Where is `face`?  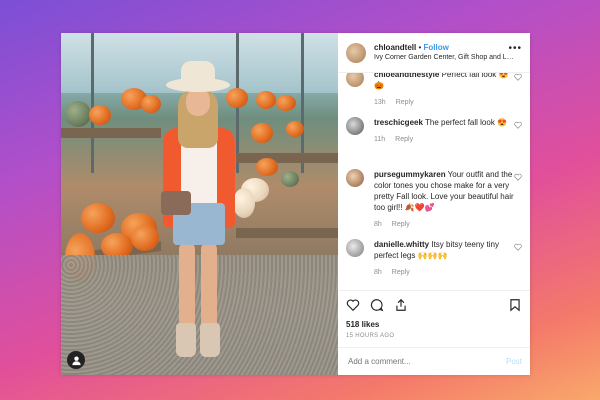 face is located at coordinates (198, 102).